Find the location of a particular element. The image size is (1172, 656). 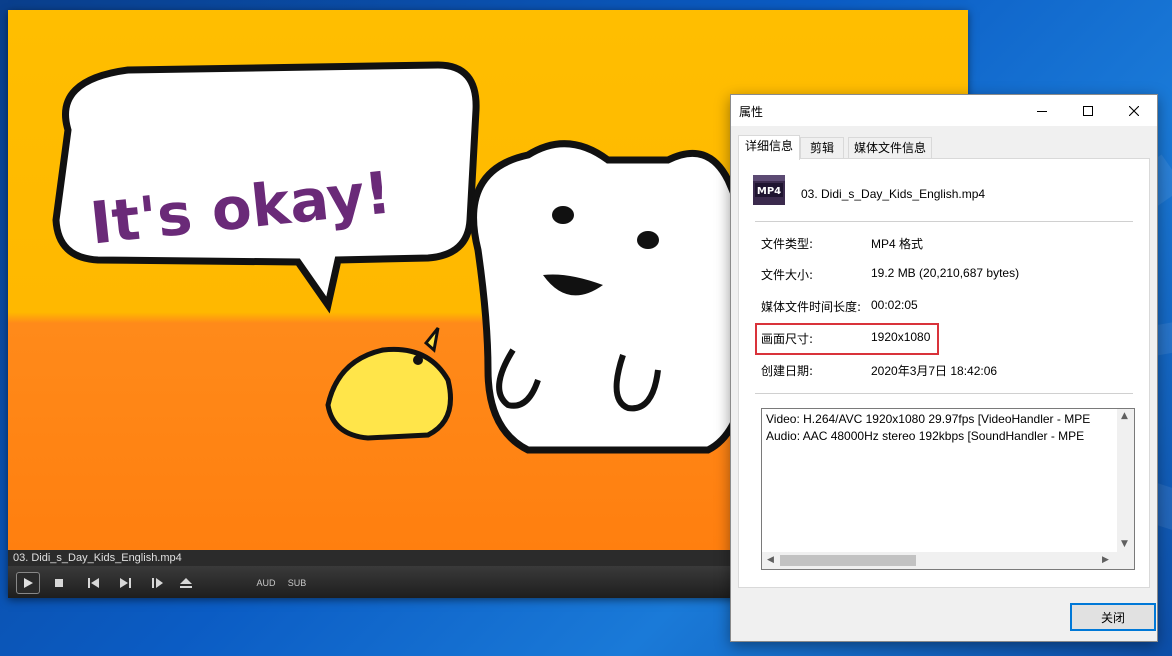

eject-icon is located at coordinates (186, 582).